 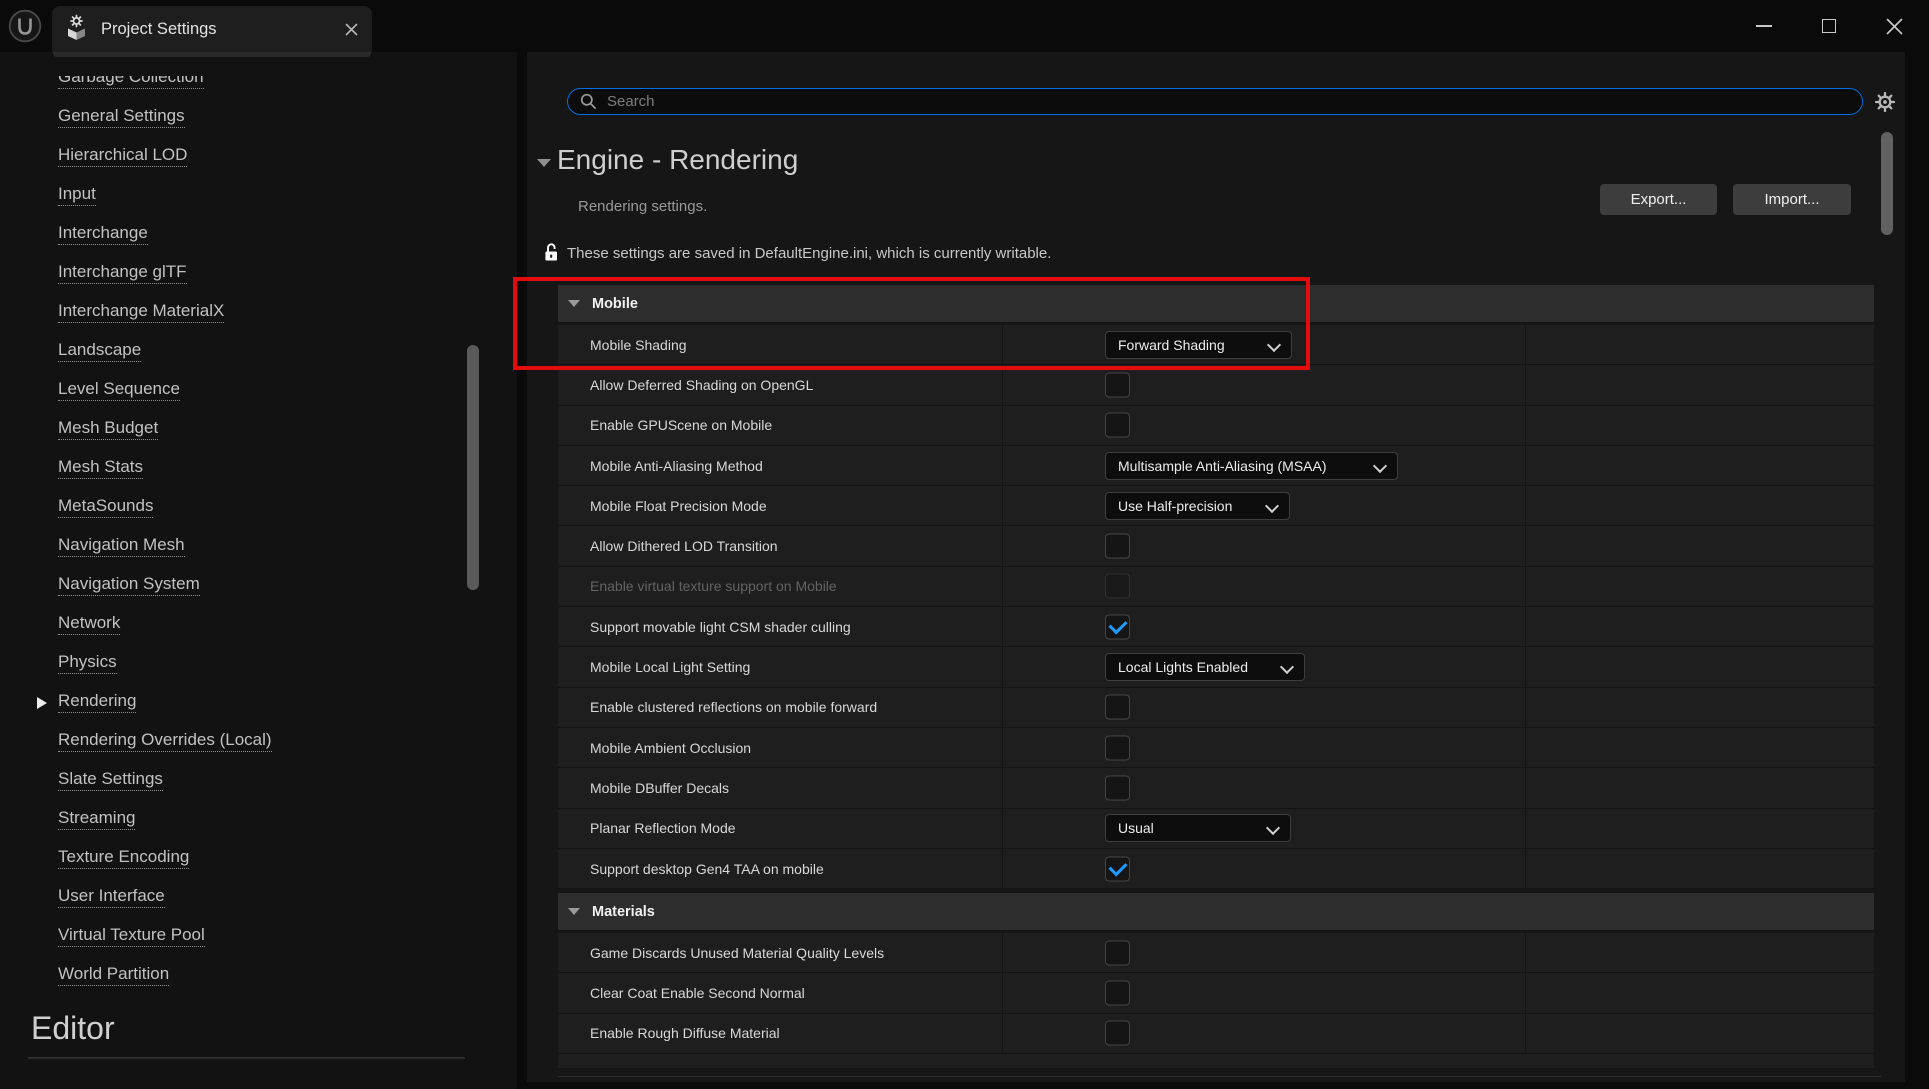 What do you see at coordinates (1887, 183) in the screenshot?
I see `main-scrollbar` at bounding box center [1887, 183].